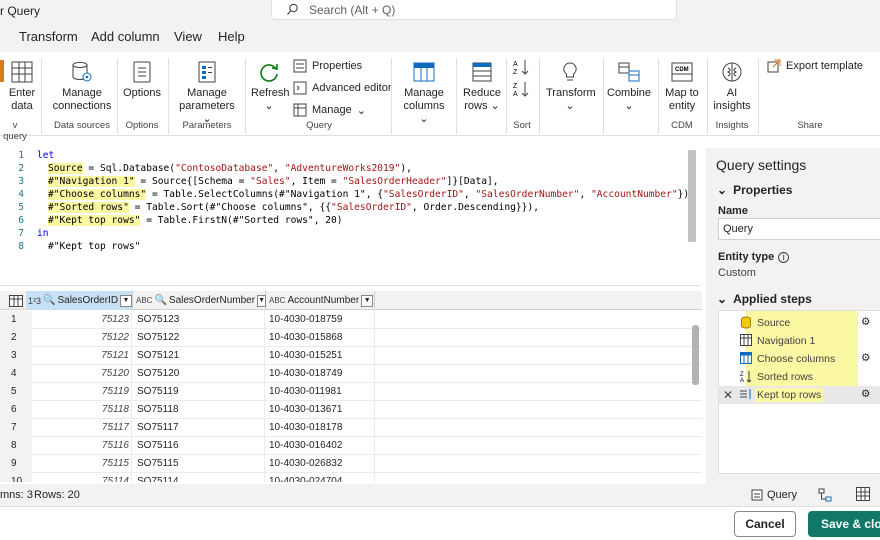  Describe the element at coordinates (728, 395) in the screenshot. I see `delete-step-icon: ✕` at that location.